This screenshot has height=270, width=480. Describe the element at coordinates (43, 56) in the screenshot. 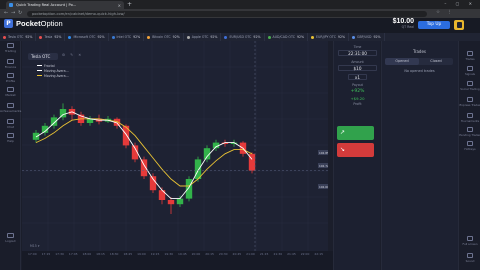

I see `symbol-selector: Tesla OTC` at that location.